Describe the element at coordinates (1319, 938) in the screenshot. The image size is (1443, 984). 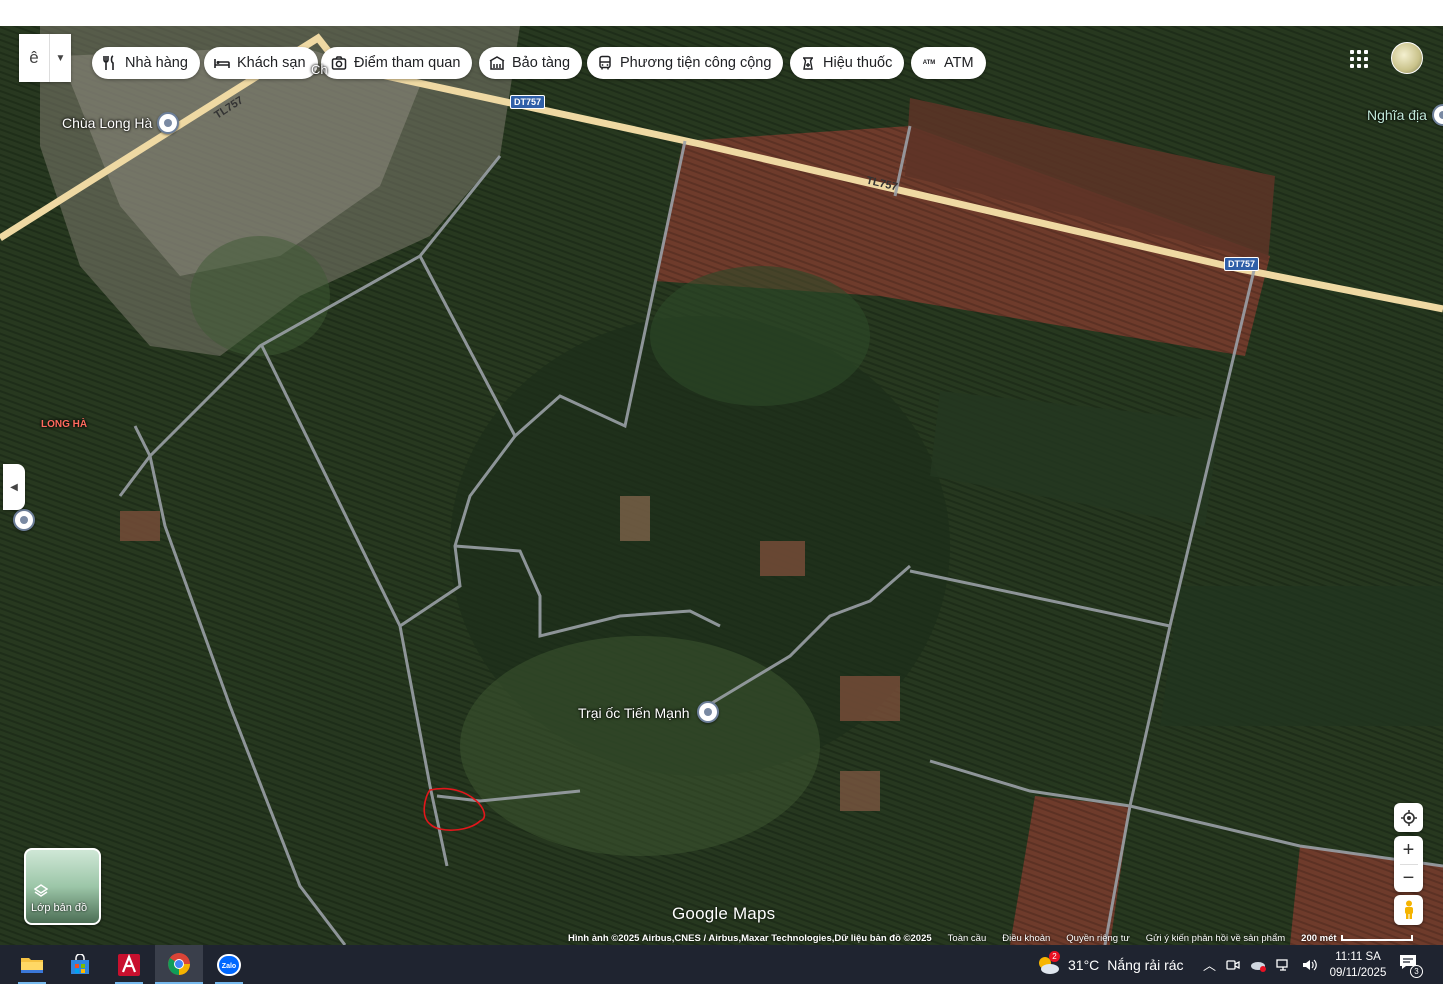
I see `scale-label: 200 mét` at that location.